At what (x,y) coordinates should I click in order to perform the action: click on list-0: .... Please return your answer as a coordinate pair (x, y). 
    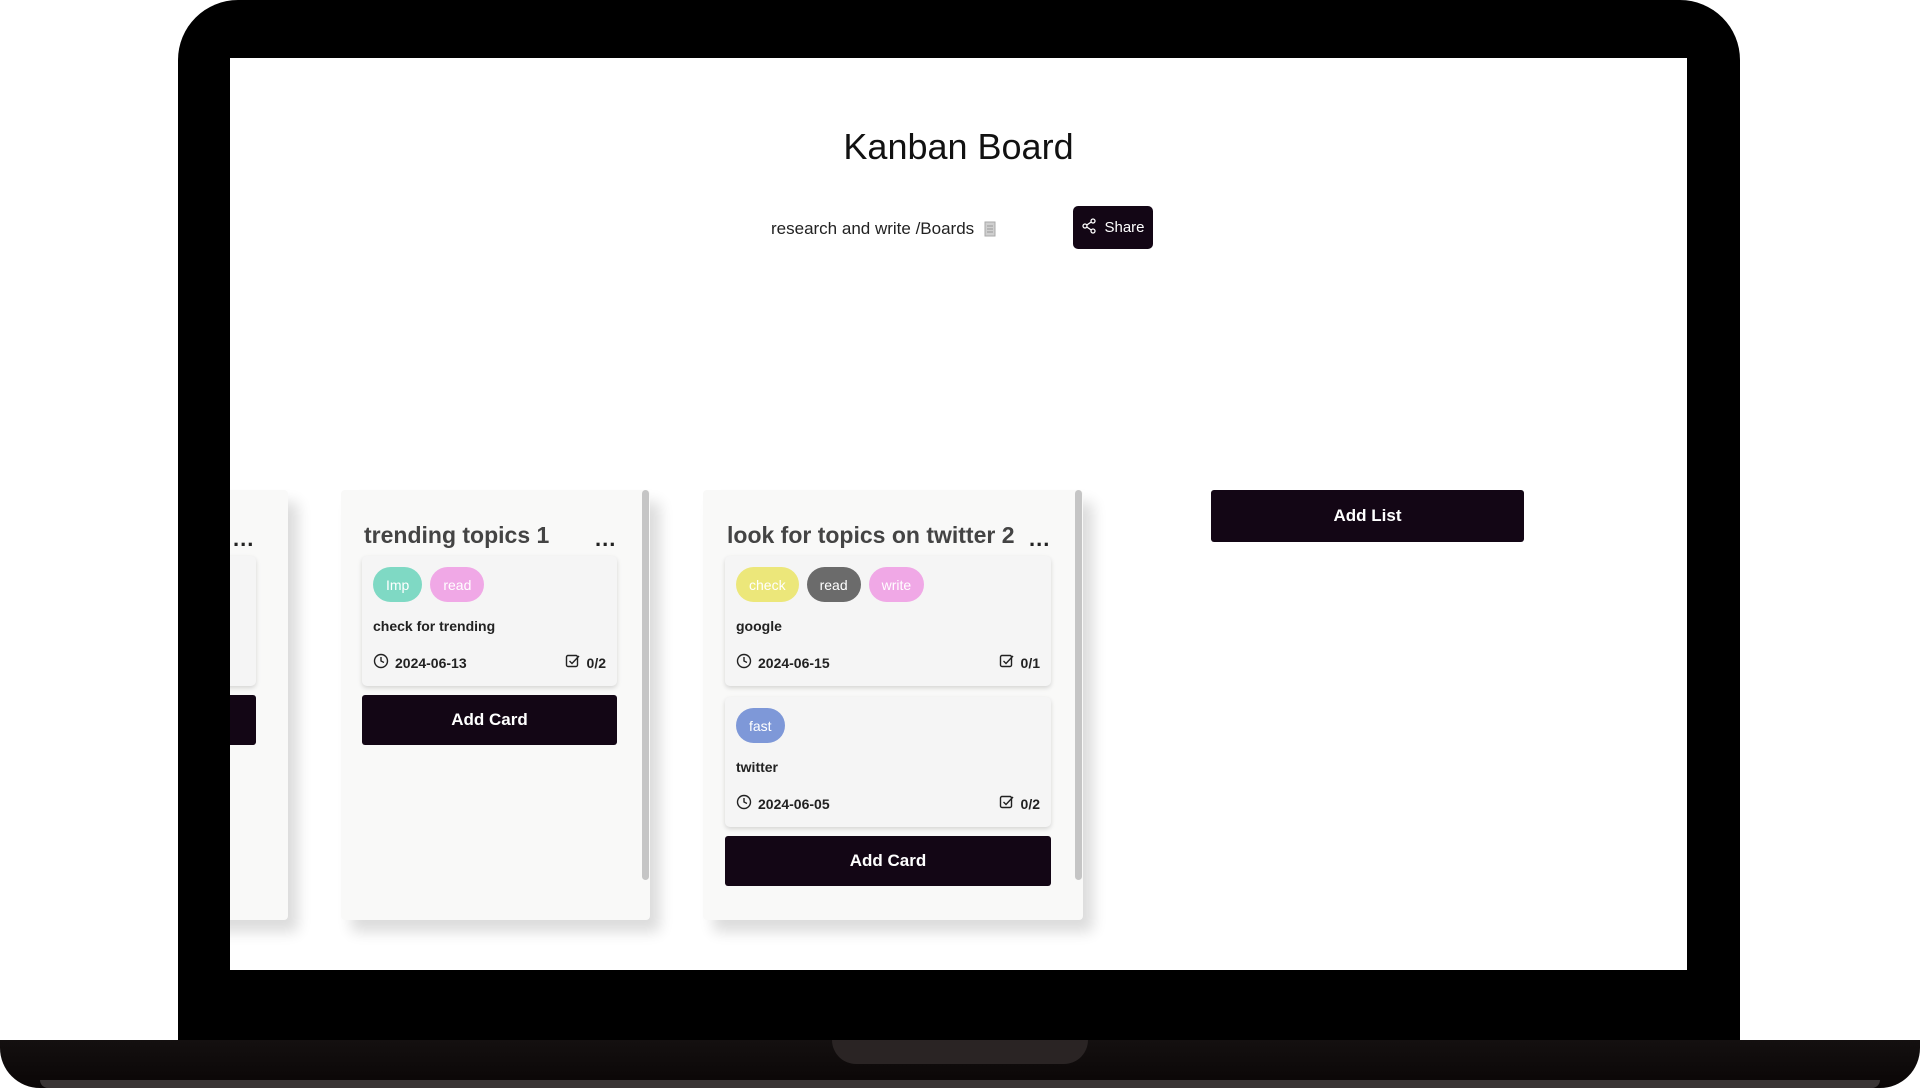
    Looking at the image, I should click on (259, 705).